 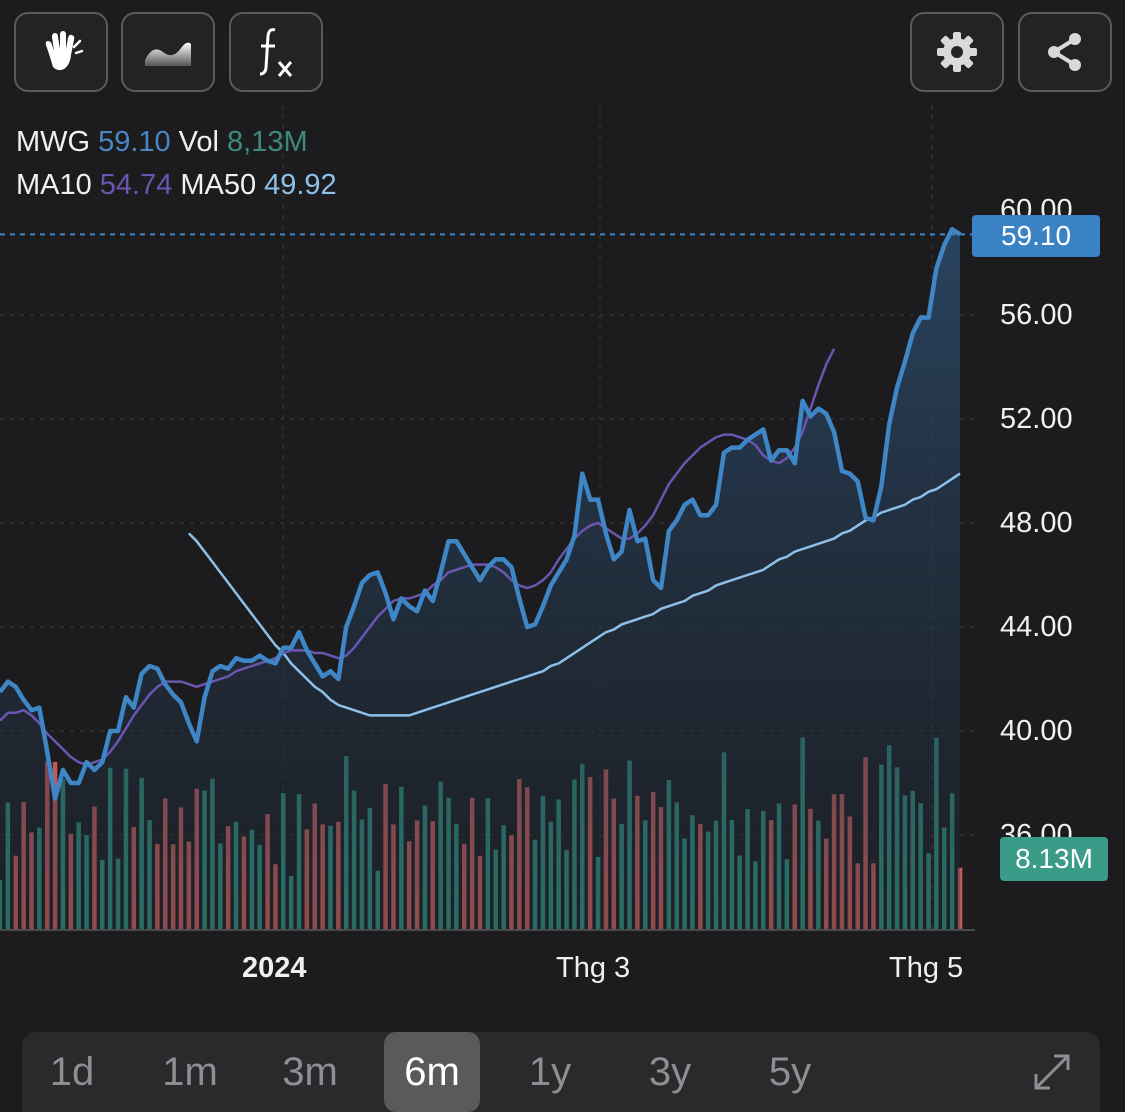 What do you see at coordinates (218, 185) in the screenshot?
I see `ma50-label: MA50` at bounding box center [218, 185].